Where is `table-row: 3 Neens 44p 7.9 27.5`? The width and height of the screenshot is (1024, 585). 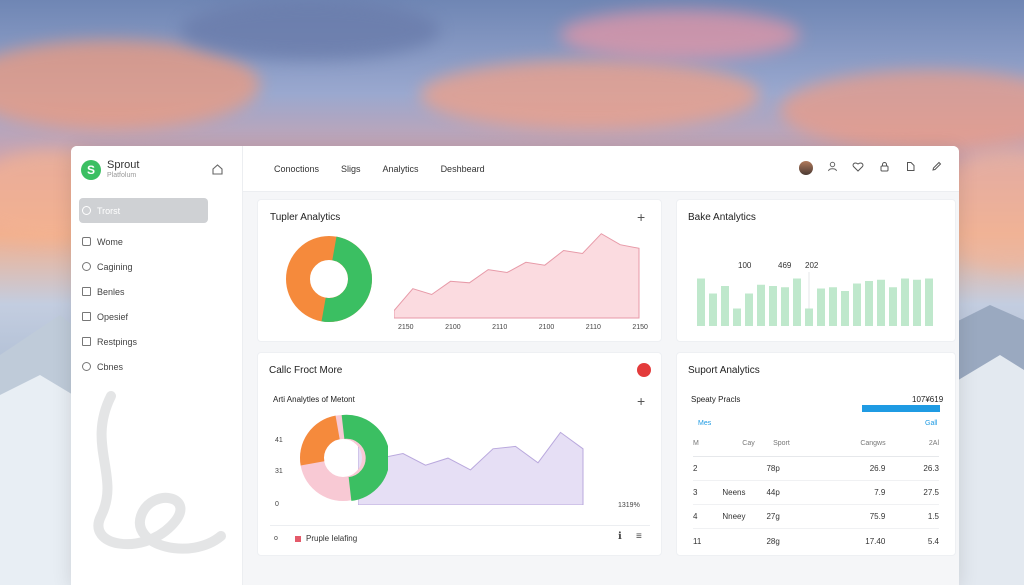
table-row: 3 Neens 44p 7.9 27.5 is located at coordinates (816, 493).